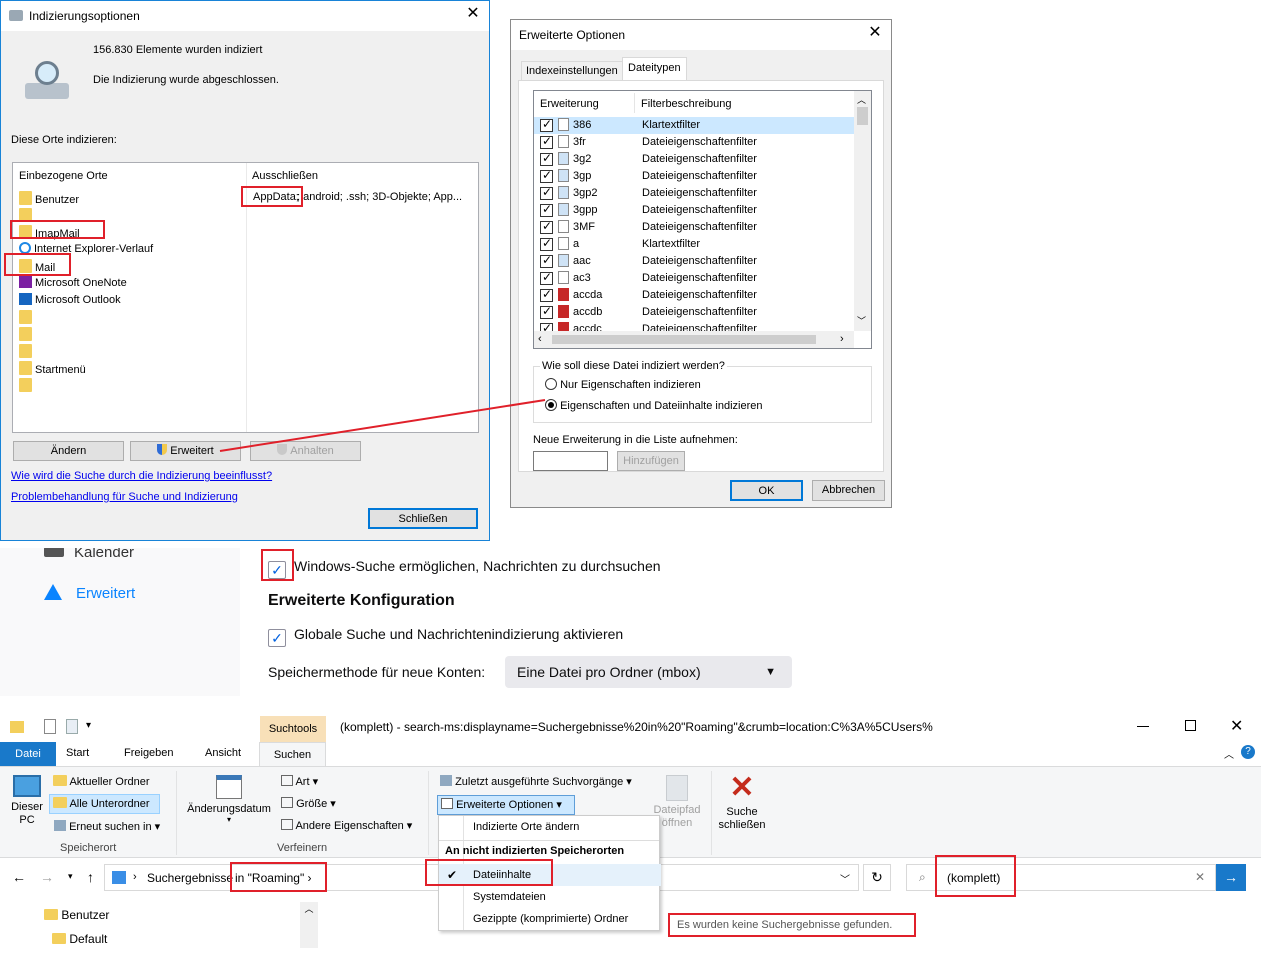 This screenshot has width=1261, height=958. I want to click on highlight-file-contents, so click(489, 872).